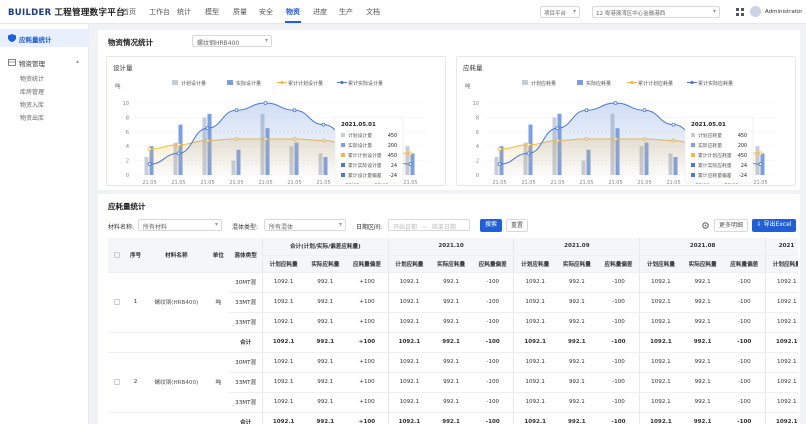 This screenshot has width=806, height=424. I want to click on type-filter-select: 所有混体 ▾, so click(305, 225).